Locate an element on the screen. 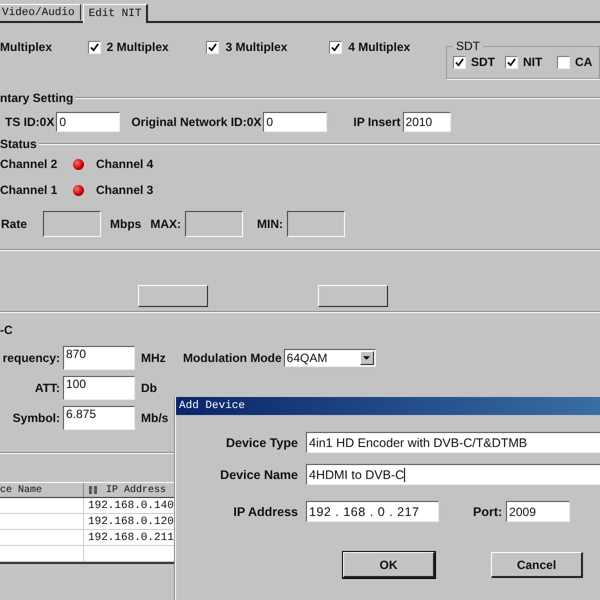 The image size is (600, 600). unit-label: Db is located at coordinates (149, 388).